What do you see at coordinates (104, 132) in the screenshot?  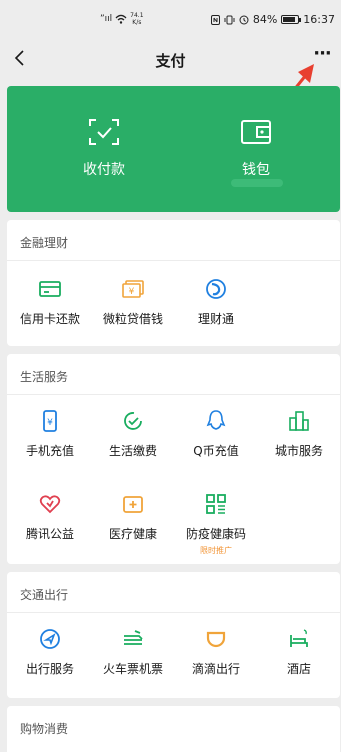 I see `scan-check-icon` at bounding box center [104, 132].